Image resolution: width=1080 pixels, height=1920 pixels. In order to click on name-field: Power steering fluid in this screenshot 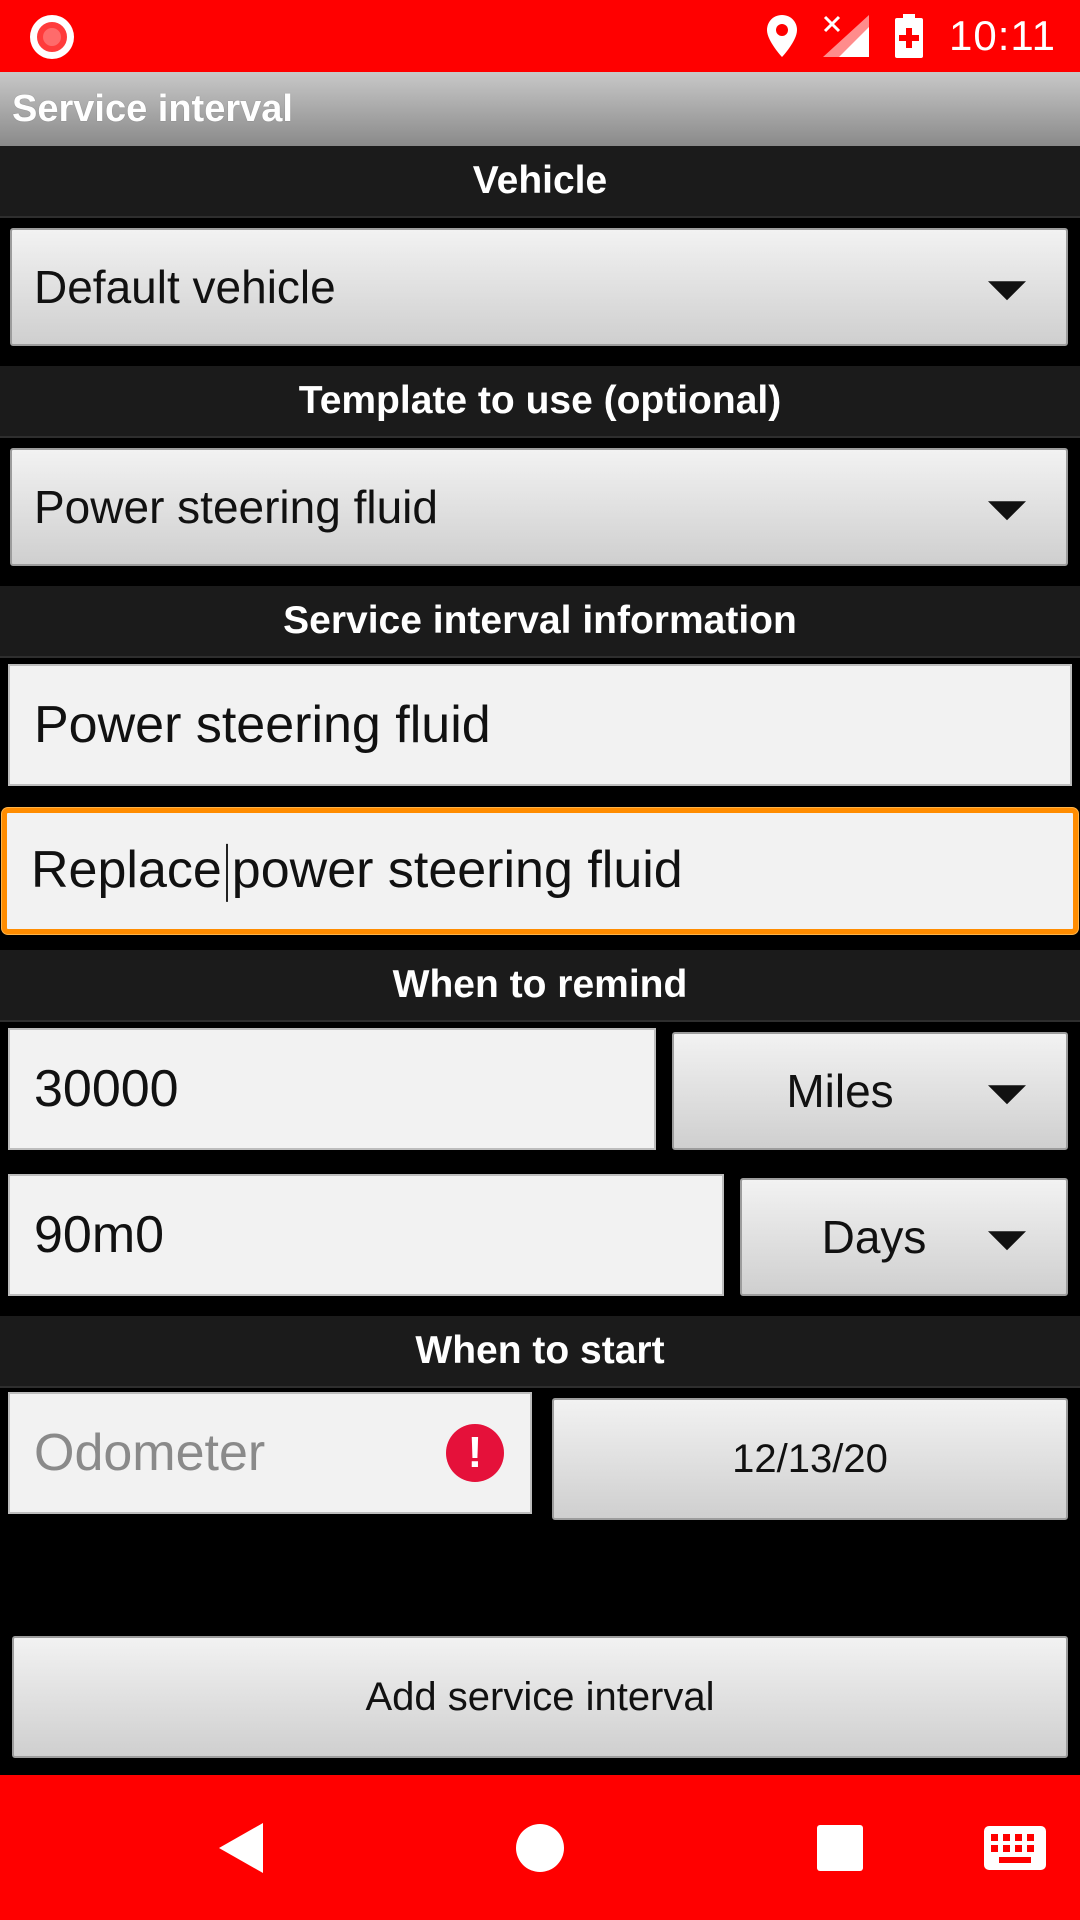, I will do `click(540, 725)`.